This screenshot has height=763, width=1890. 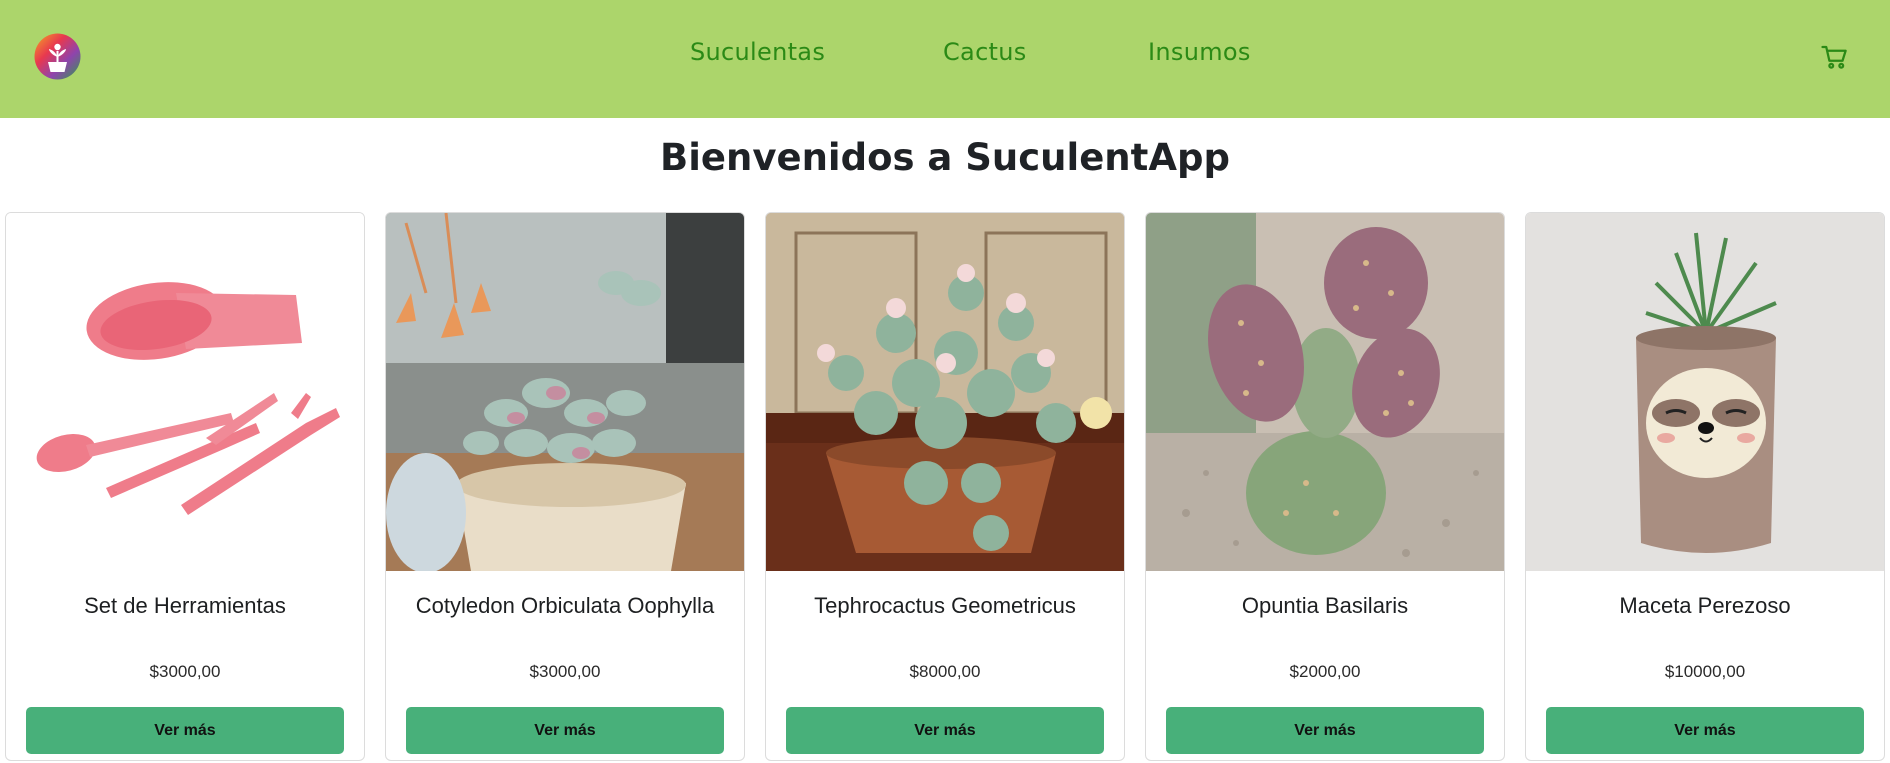 What do you see at coordinates (1325, 392) in the screenshot?
I see `opuntia-image` at bounding box center [1325, 392].